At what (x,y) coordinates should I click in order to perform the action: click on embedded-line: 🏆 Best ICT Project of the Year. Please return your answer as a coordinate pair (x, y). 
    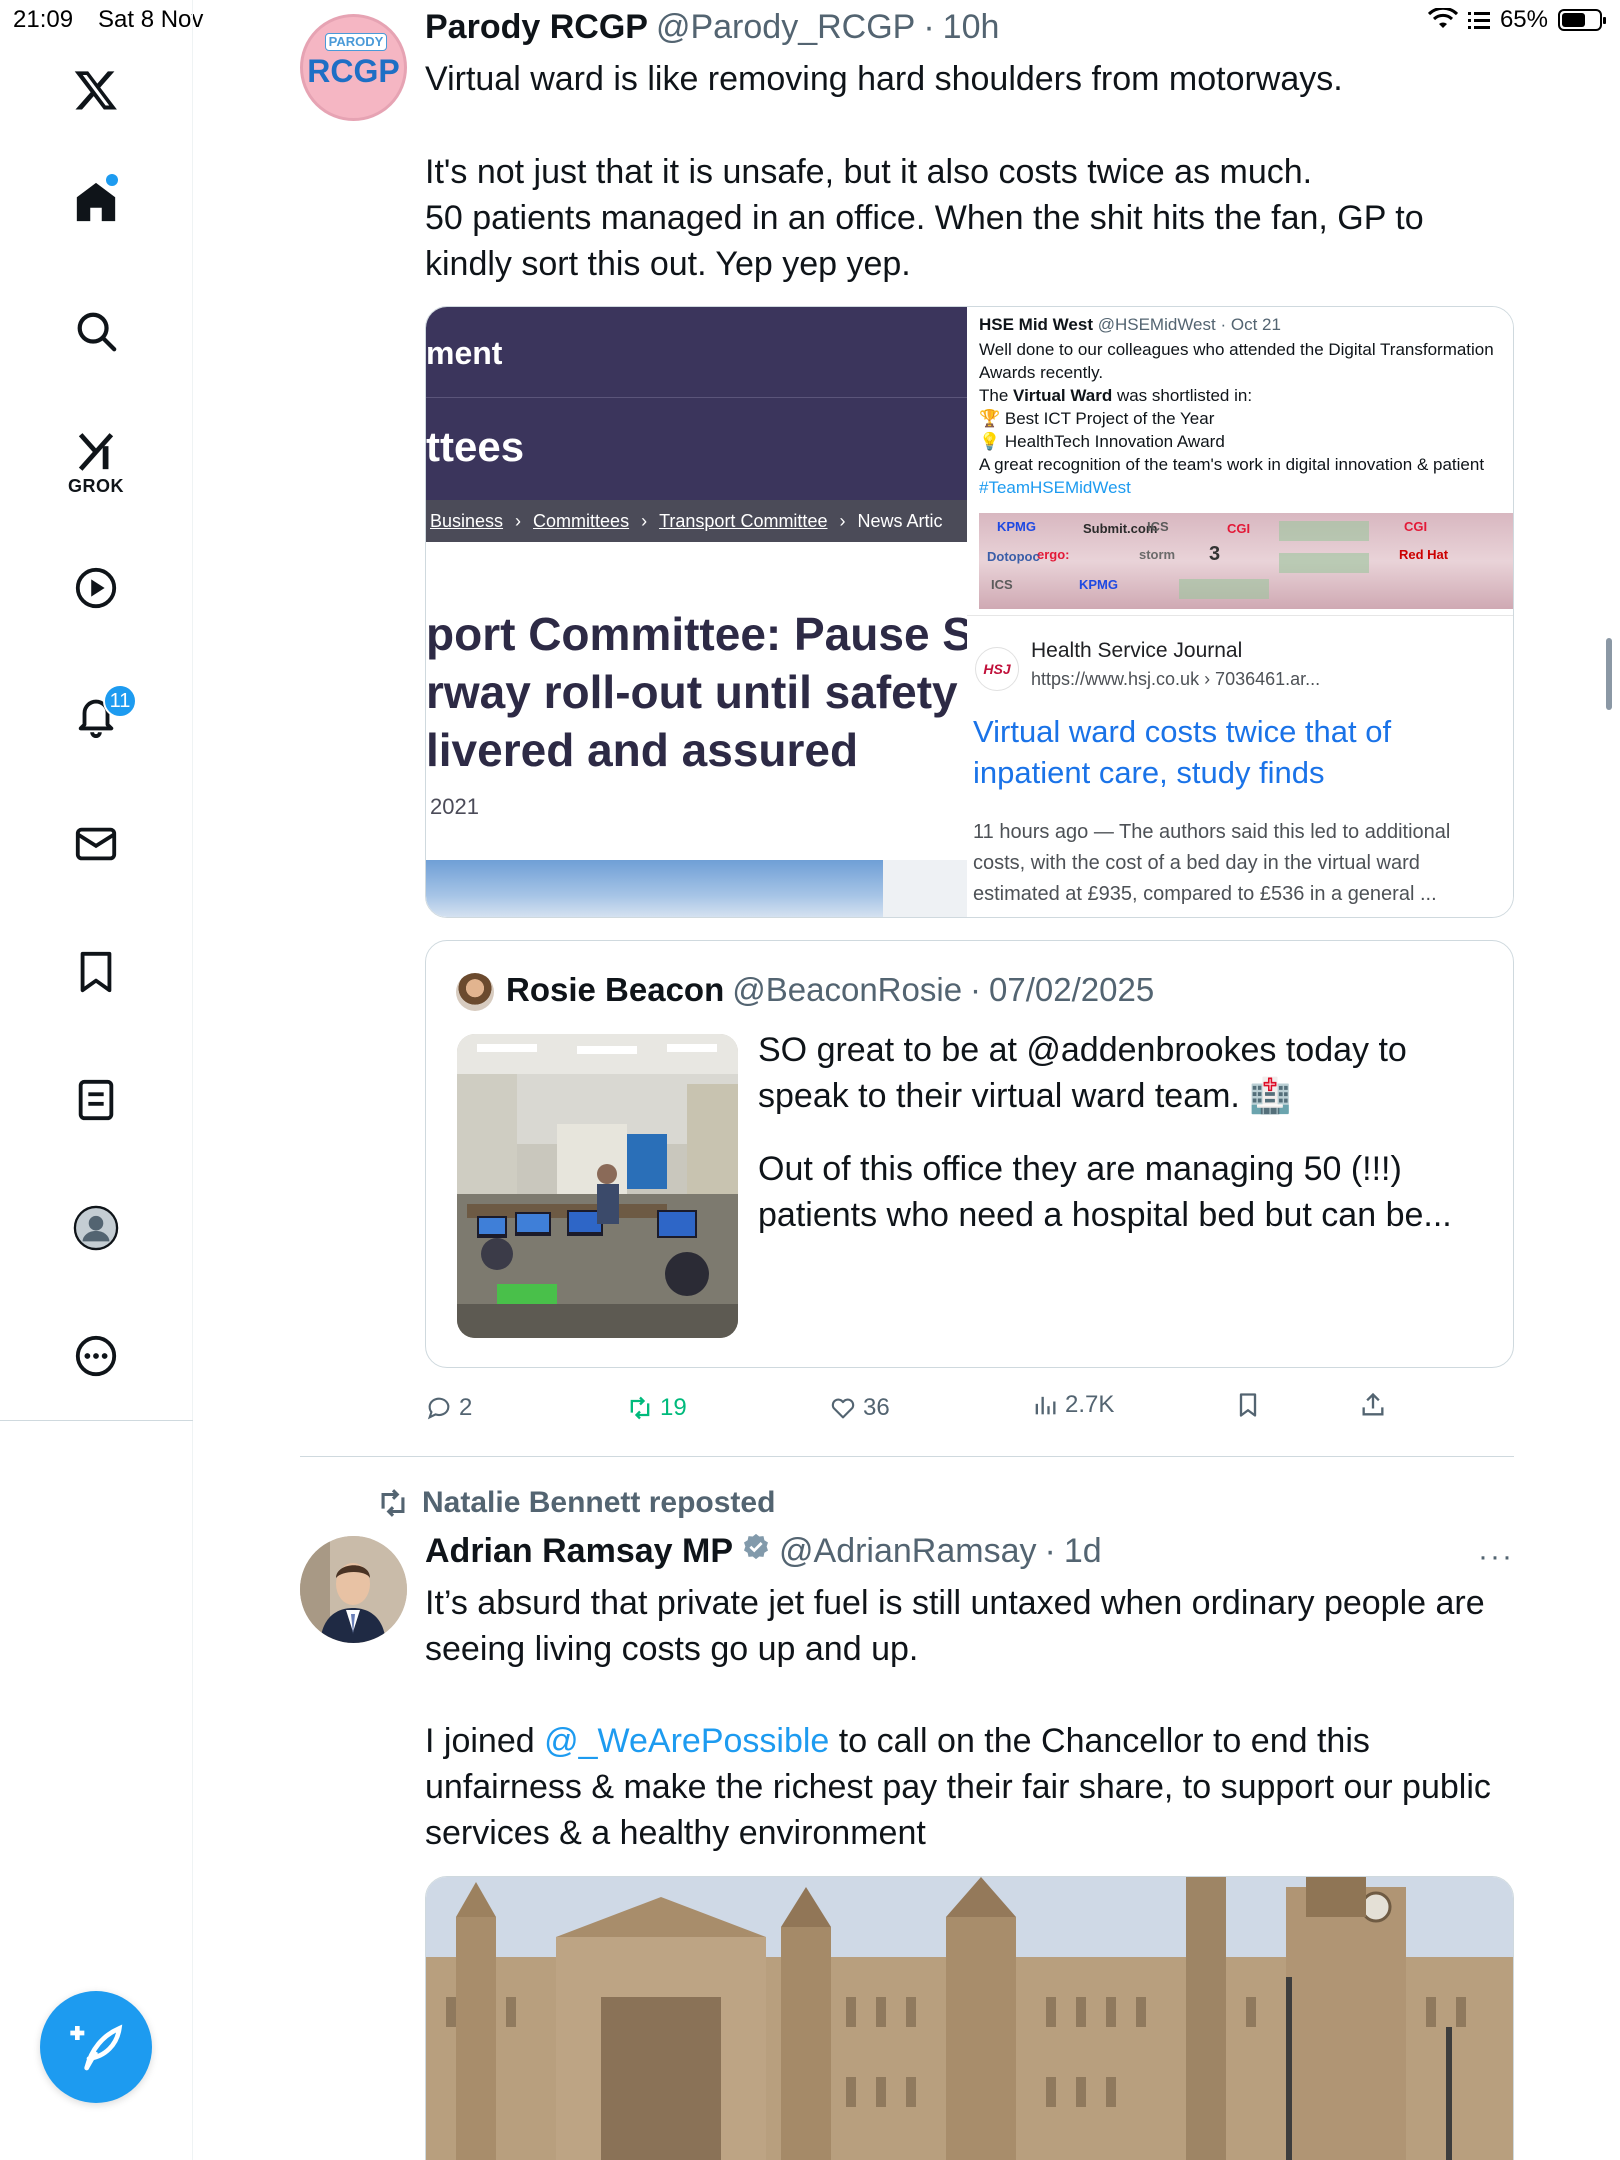
    Looking at the image, I should click on (1097, 418).